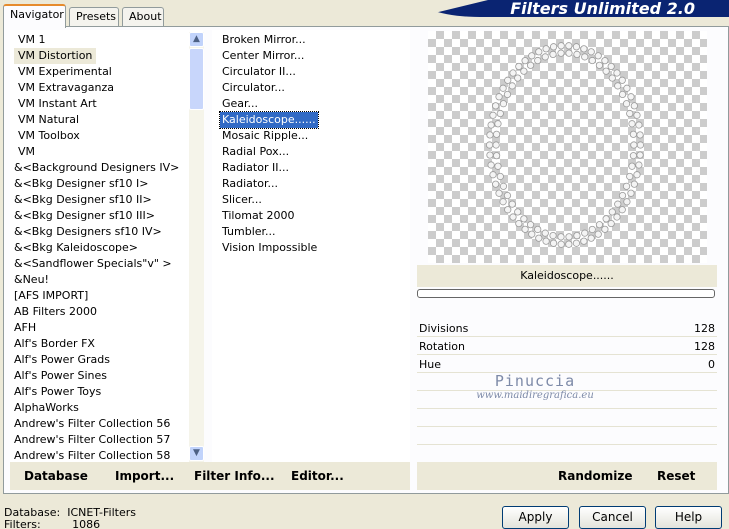  Describe the element at coordinates (26, 152) in the screenshot. I see `category-item: VM` at that location.